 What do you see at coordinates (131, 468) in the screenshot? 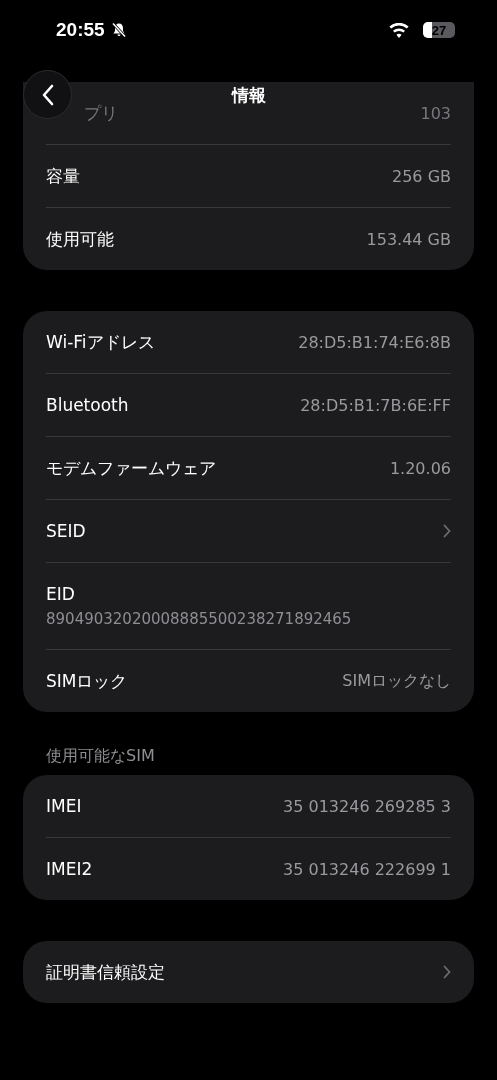
I see `row-label: モデムファームウェア` at bounding box center [131, 468].